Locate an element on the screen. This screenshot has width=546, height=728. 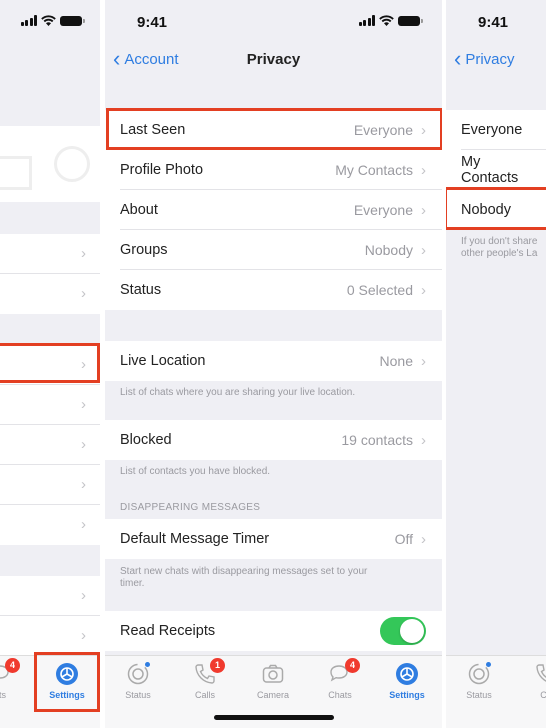
tab-label: Camera is located at coordinates (272, 695).